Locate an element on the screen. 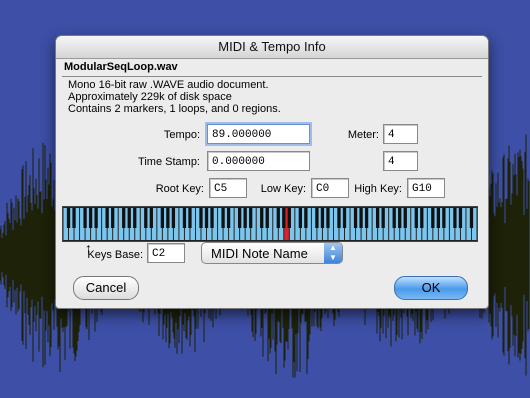  keys-base-field: C2 is located at coordinates (166, 253).